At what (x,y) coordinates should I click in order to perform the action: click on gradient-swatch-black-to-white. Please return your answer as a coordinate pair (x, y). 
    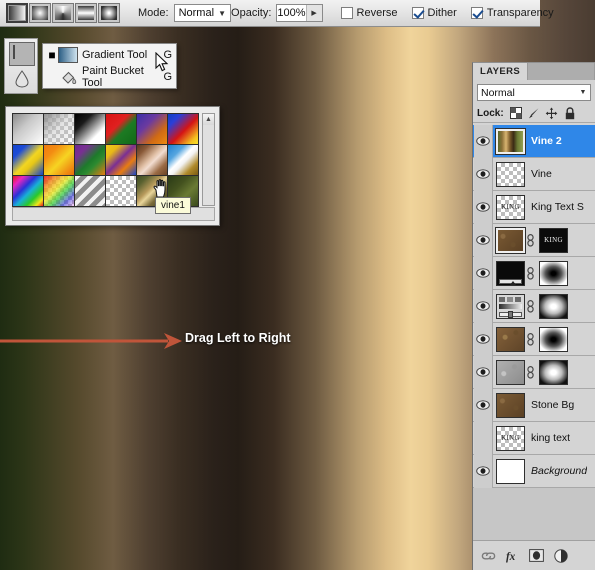
    Looking at the image, I should click on (90, 129).